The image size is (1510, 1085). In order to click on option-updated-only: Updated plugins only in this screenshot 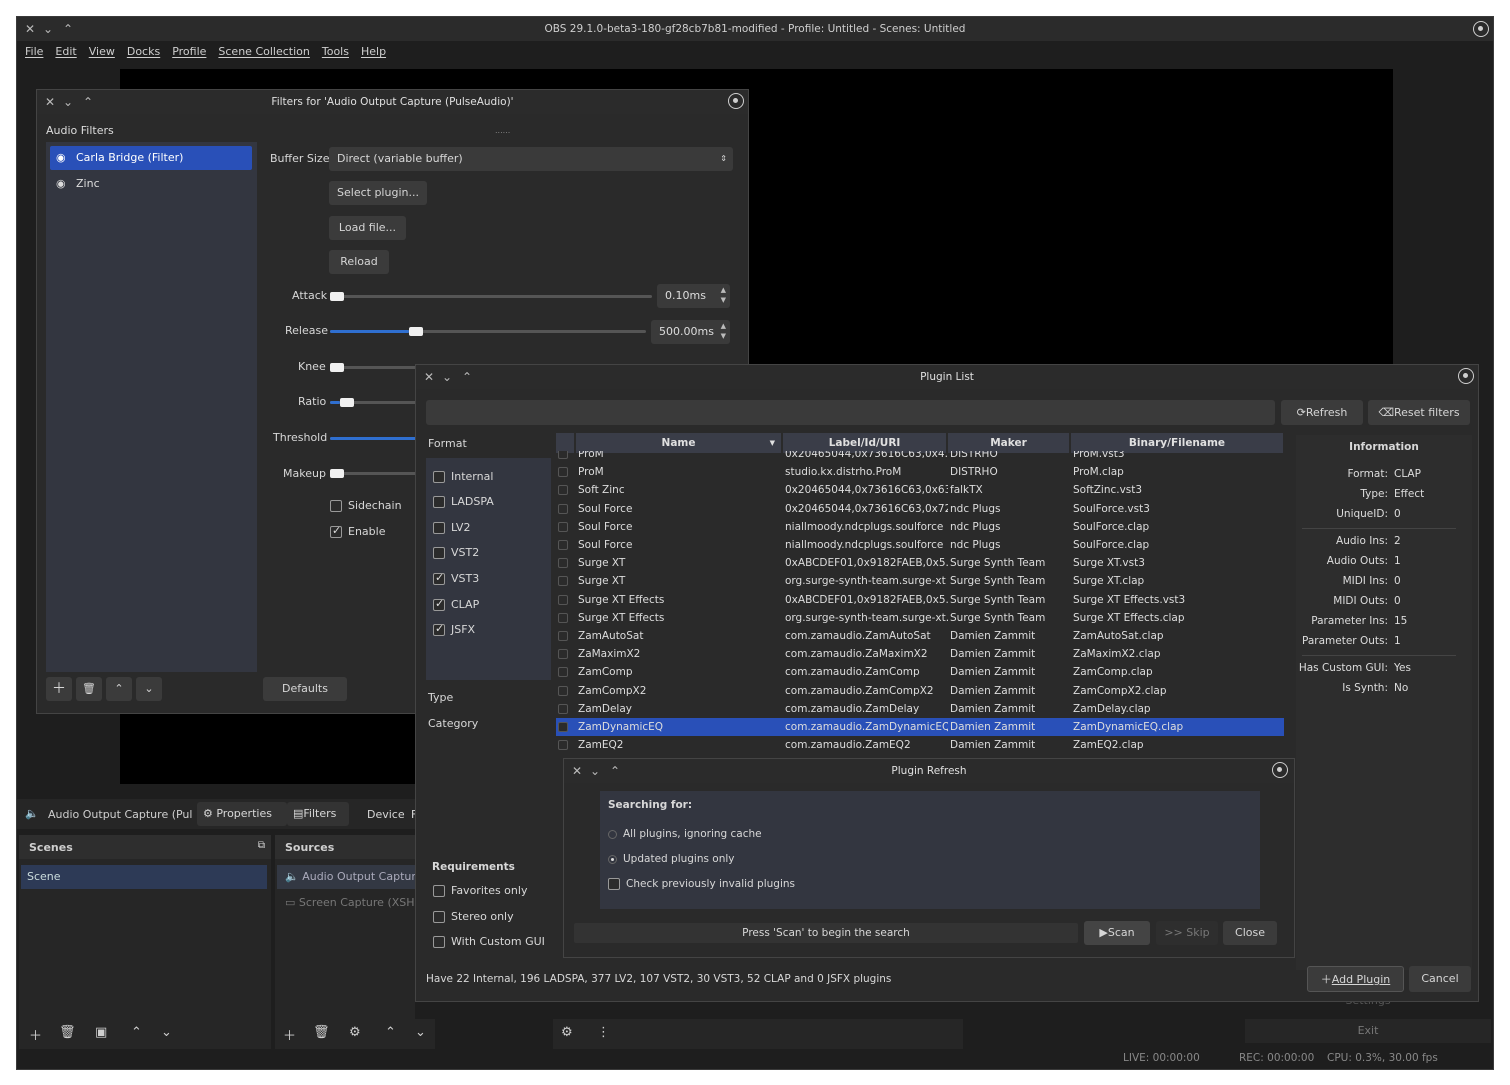, I will do `click(671, 859)`.